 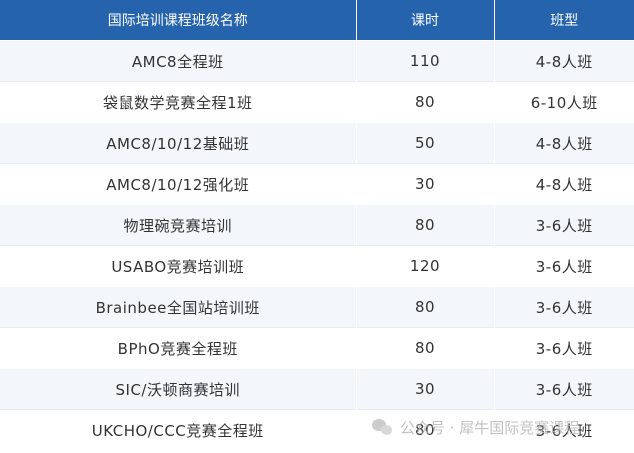 What do you see at coordinates (178, 143) in the screenshot?
I see `course-name-cell: AMC8/10/12基础班` at bounding box center [178, 143].